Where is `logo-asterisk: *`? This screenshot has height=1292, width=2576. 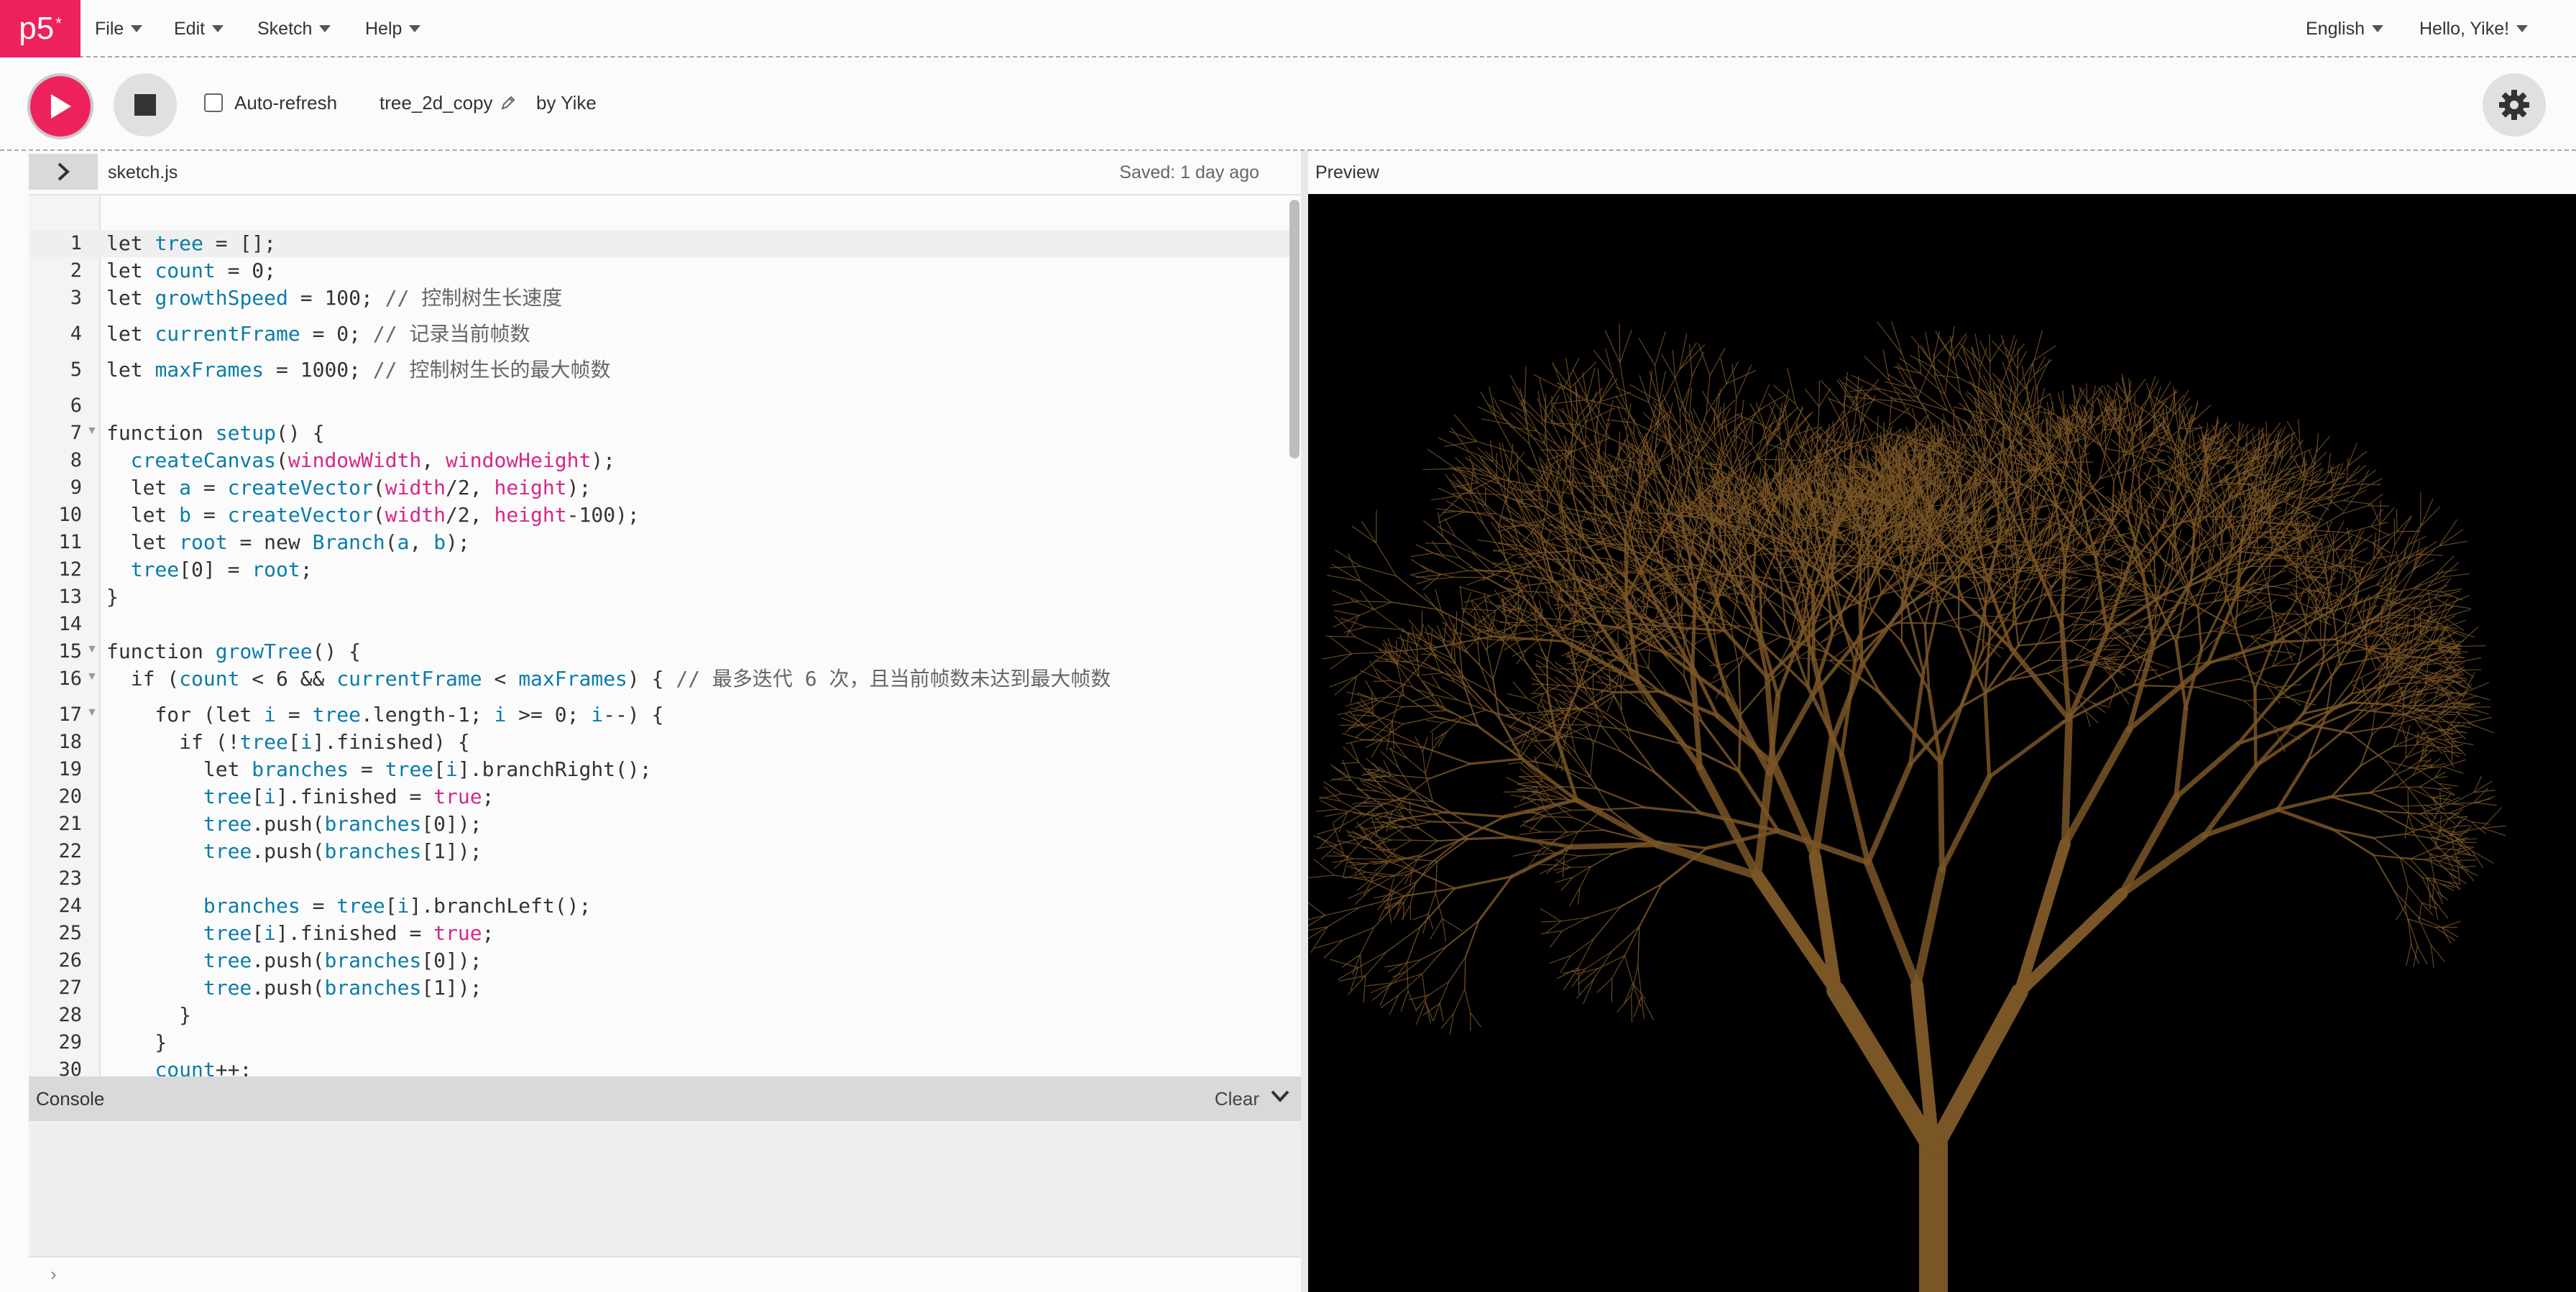
logo-asterisk: * is located at coordinates (58, 23).